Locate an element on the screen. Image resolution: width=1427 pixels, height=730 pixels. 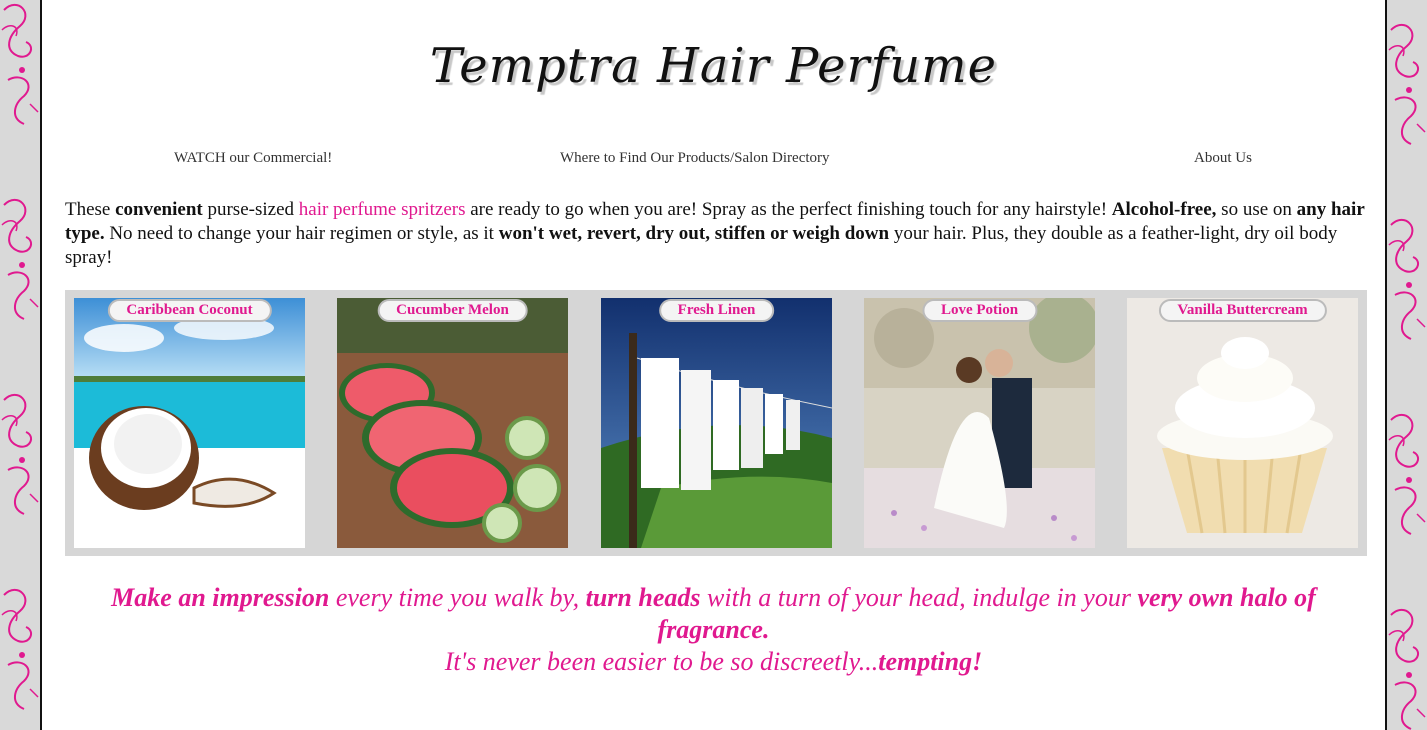
nav-watch-commercial: WATCH our Commercial! is located at coordinates (253, 158).